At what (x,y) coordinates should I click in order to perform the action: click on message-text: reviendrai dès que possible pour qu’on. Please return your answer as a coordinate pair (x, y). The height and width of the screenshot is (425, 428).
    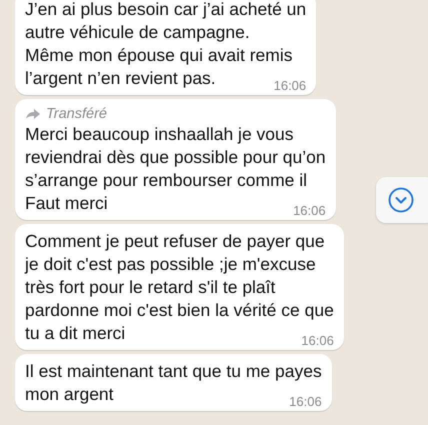
    Looking at the image, I should click on (175, 157).